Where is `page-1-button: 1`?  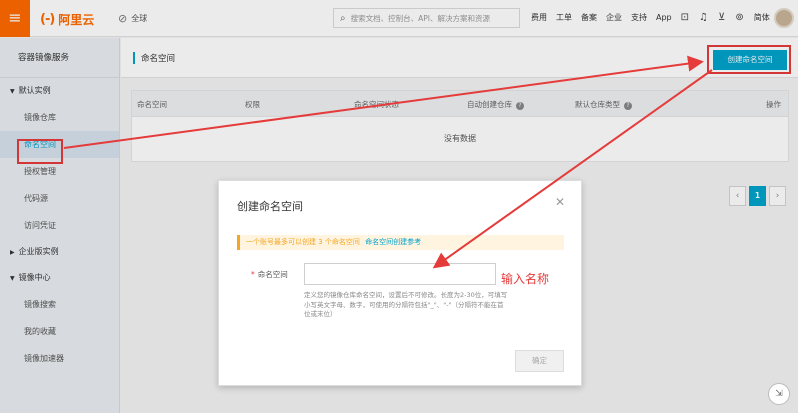
page-1-button: 1 is located at coordinates (757, 196).